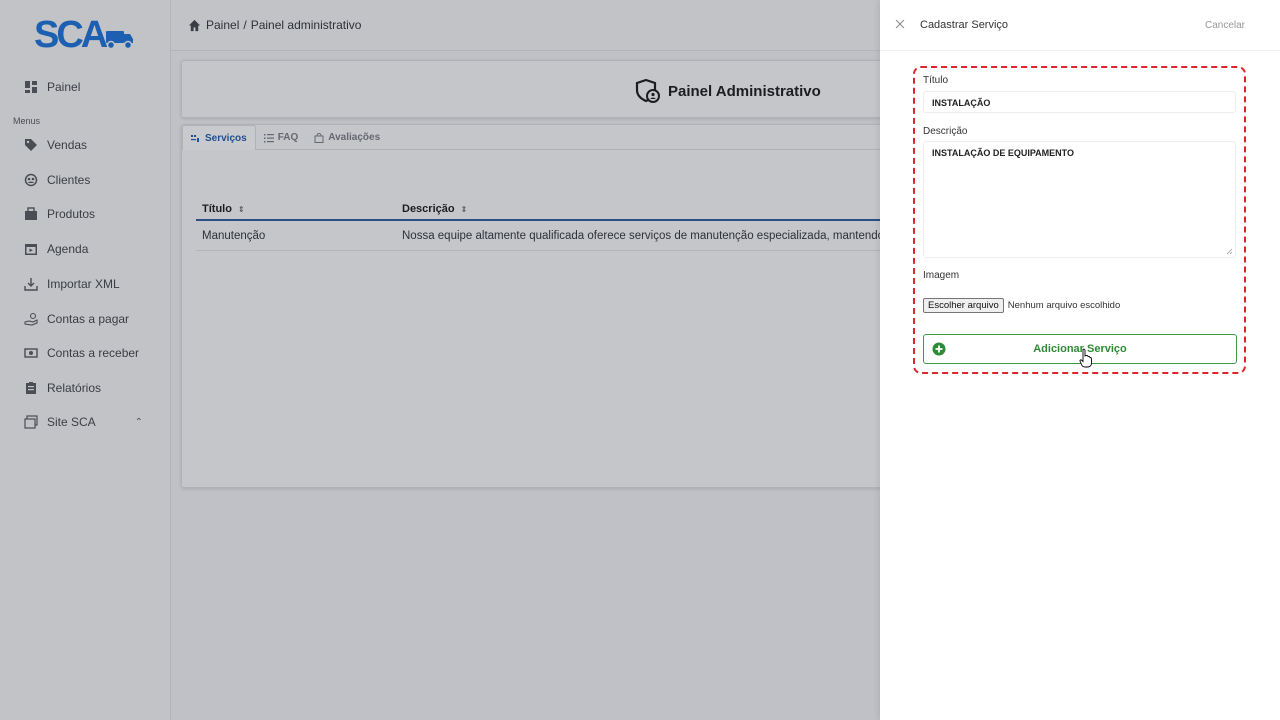  I want to click on column-header-descricao: Descrição ⇕, so click(434, 209).